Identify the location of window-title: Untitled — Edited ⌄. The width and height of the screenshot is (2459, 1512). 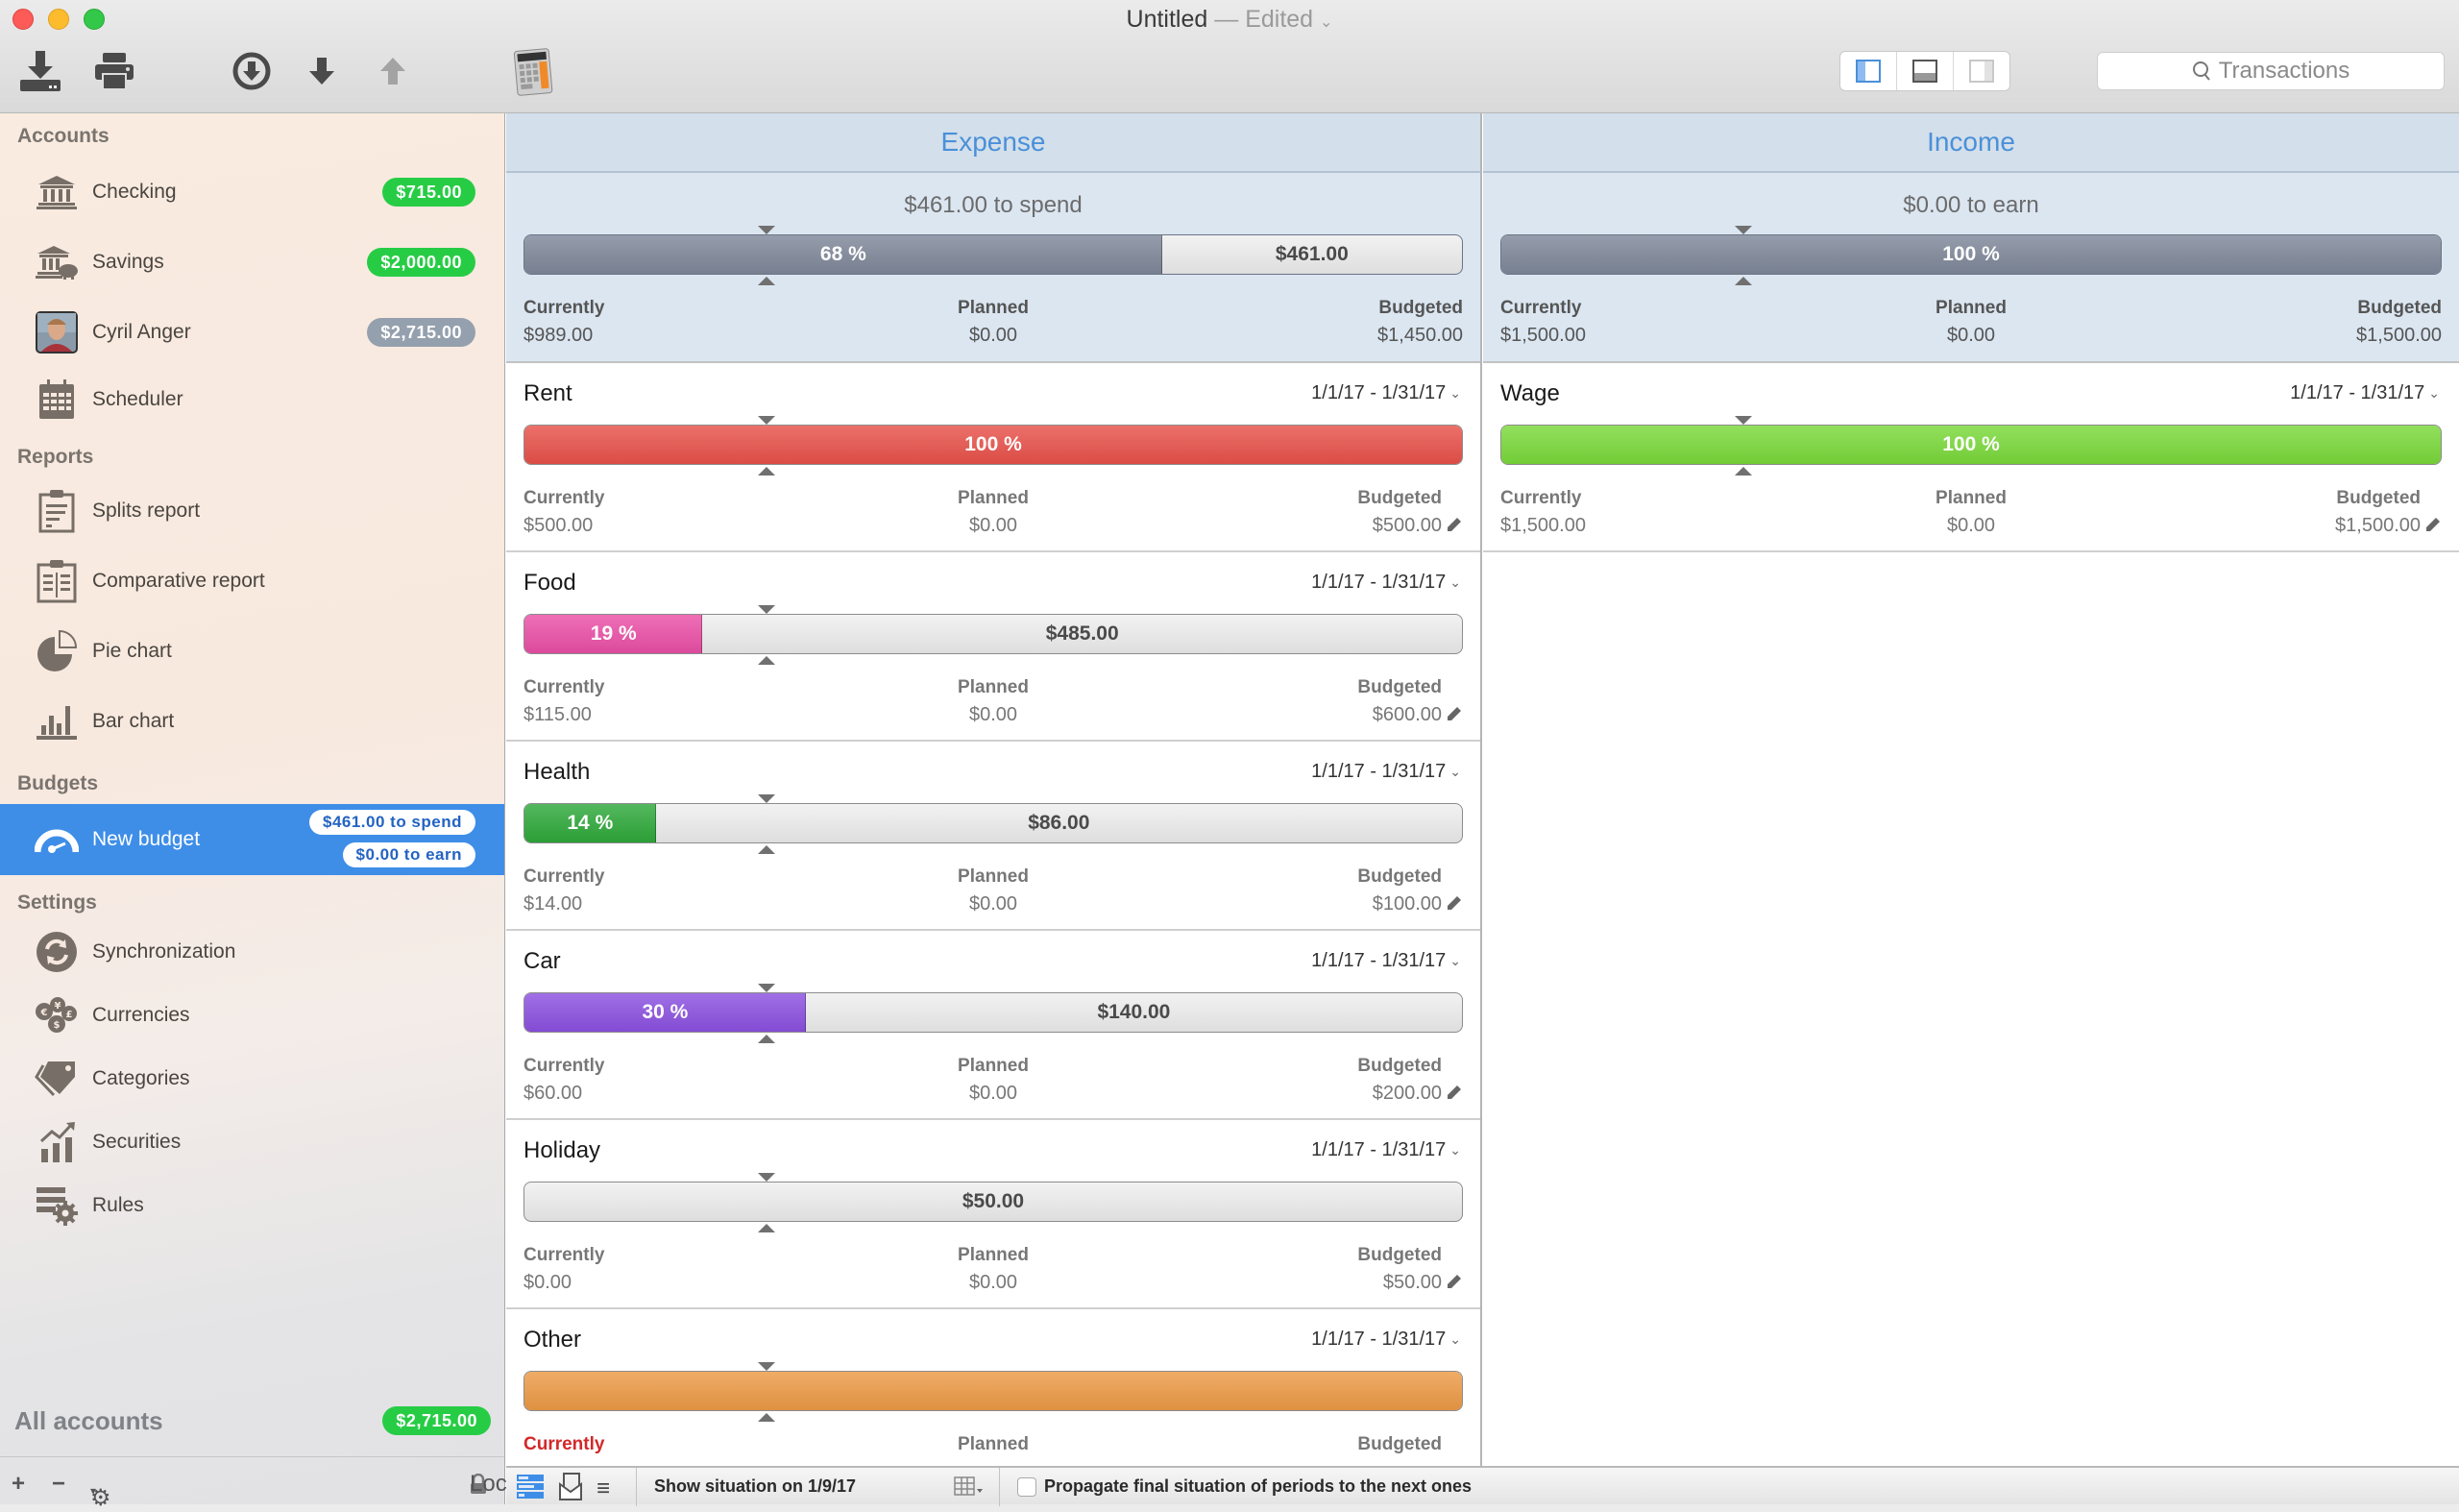
(1229, 20).